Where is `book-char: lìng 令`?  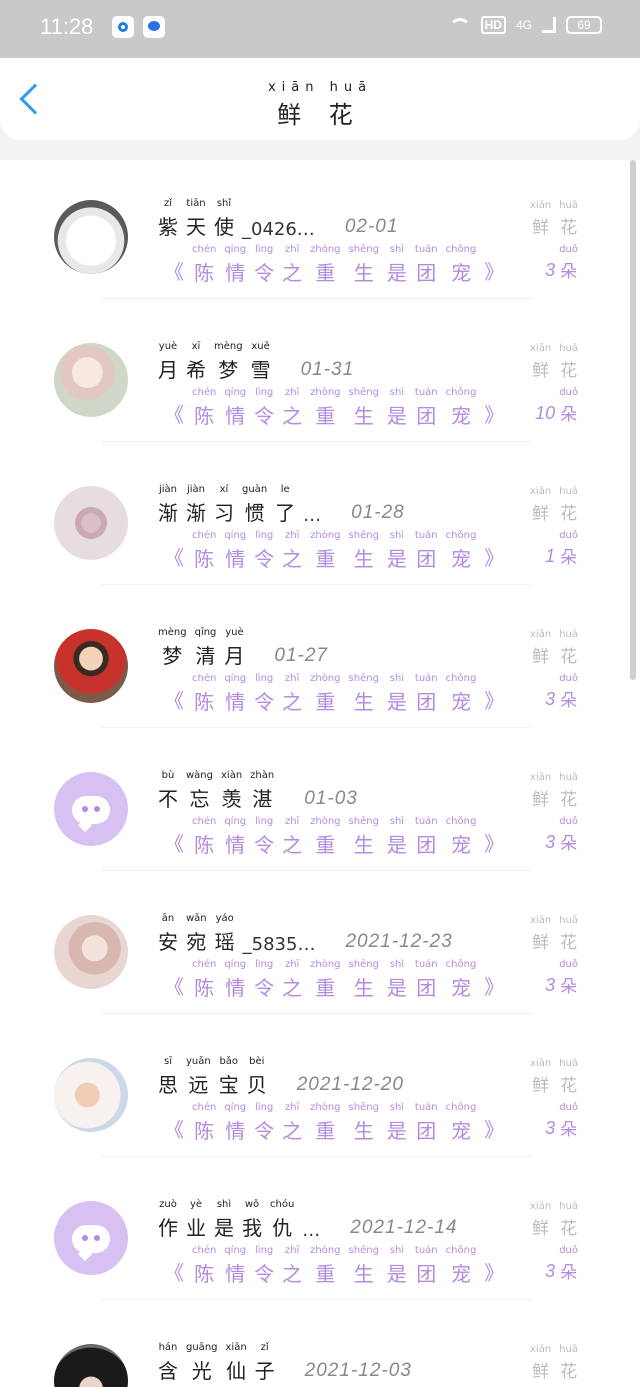
book-char: lìng 令 is located at coordinates (264, 1123).